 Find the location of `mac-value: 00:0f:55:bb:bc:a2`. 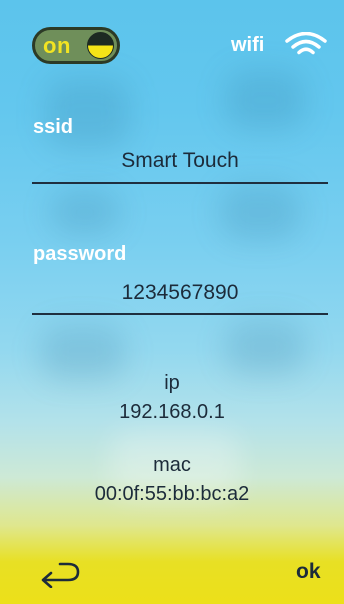

mac-value: 00:0f:55:bb:bc:a2 is located at coordinates (172, 494).